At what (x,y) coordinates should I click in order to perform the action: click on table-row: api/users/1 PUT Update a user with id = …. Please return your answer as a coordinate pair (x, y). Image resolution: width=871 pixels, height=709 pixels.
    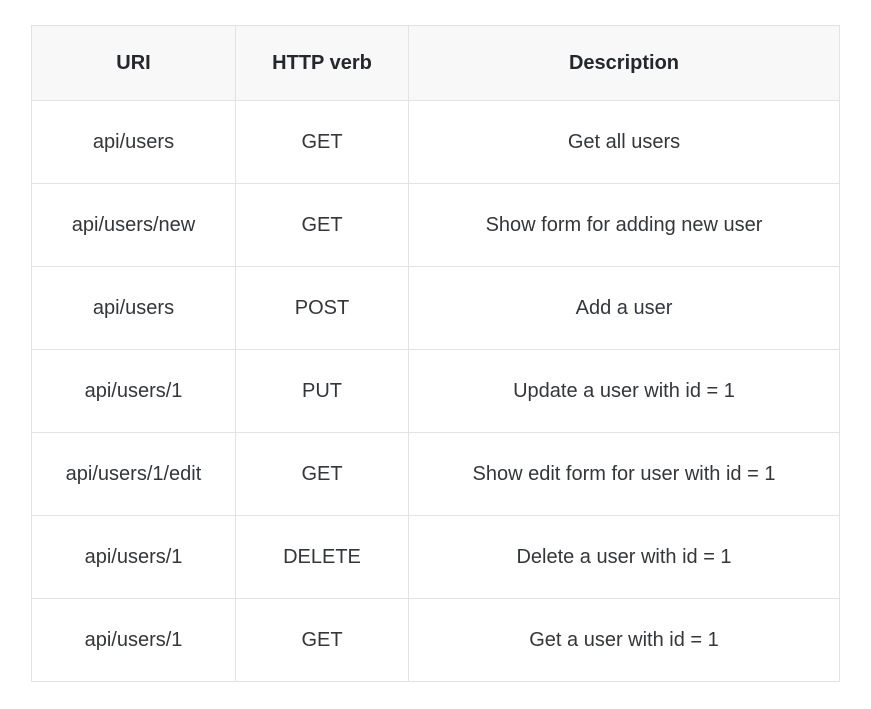
    Looking at the image, I should click on (435, 391).